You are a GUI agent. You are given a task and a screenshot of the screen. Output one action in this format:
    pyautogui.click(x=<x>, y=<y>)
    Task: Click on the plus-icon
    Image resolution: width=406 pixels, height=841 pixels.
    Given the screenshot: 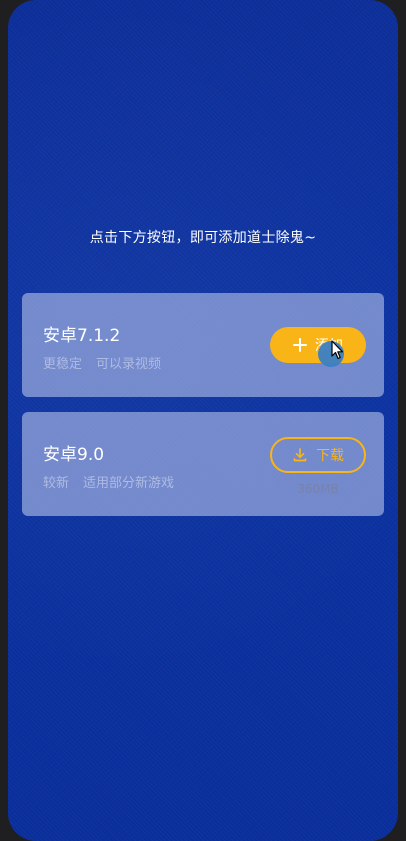 What is the action you would take?
    pyautogui.click(x=300, y=345)
    